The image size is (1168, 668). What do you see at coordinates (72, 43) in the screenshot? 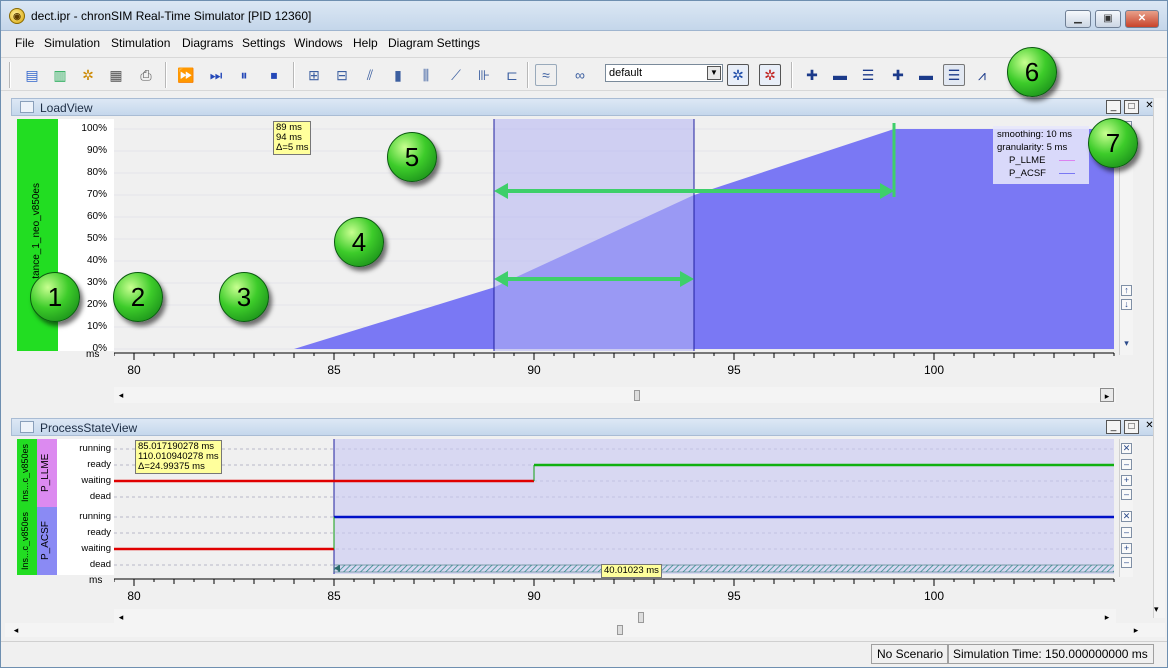
I see `menu-simulation: Simulation` at bounding box center [72, 43].